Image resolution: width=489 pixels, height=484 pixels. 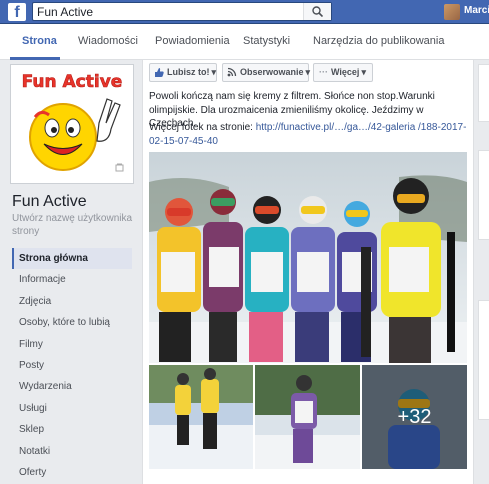 What do you see at coordinates (74, 225) in the screenshot?
I see `create-username-link: Utwórz nazwę użytkownika strony` at bounding box center [74, 225].